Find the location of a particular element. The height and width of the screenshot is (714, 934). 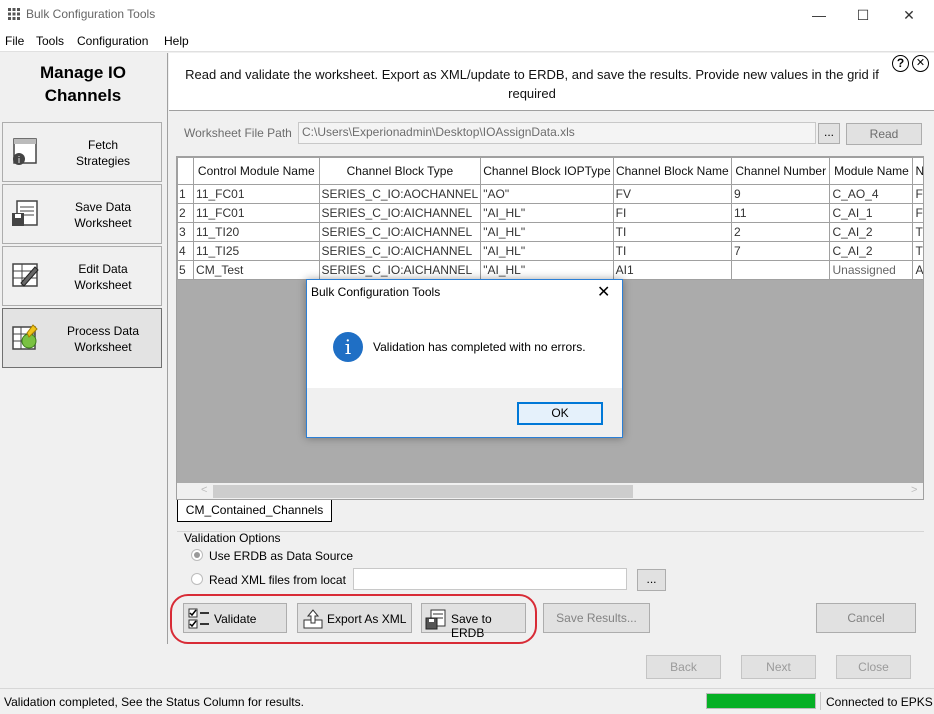

table-cell: C_AO_4 is located at coordinates (871, 194).